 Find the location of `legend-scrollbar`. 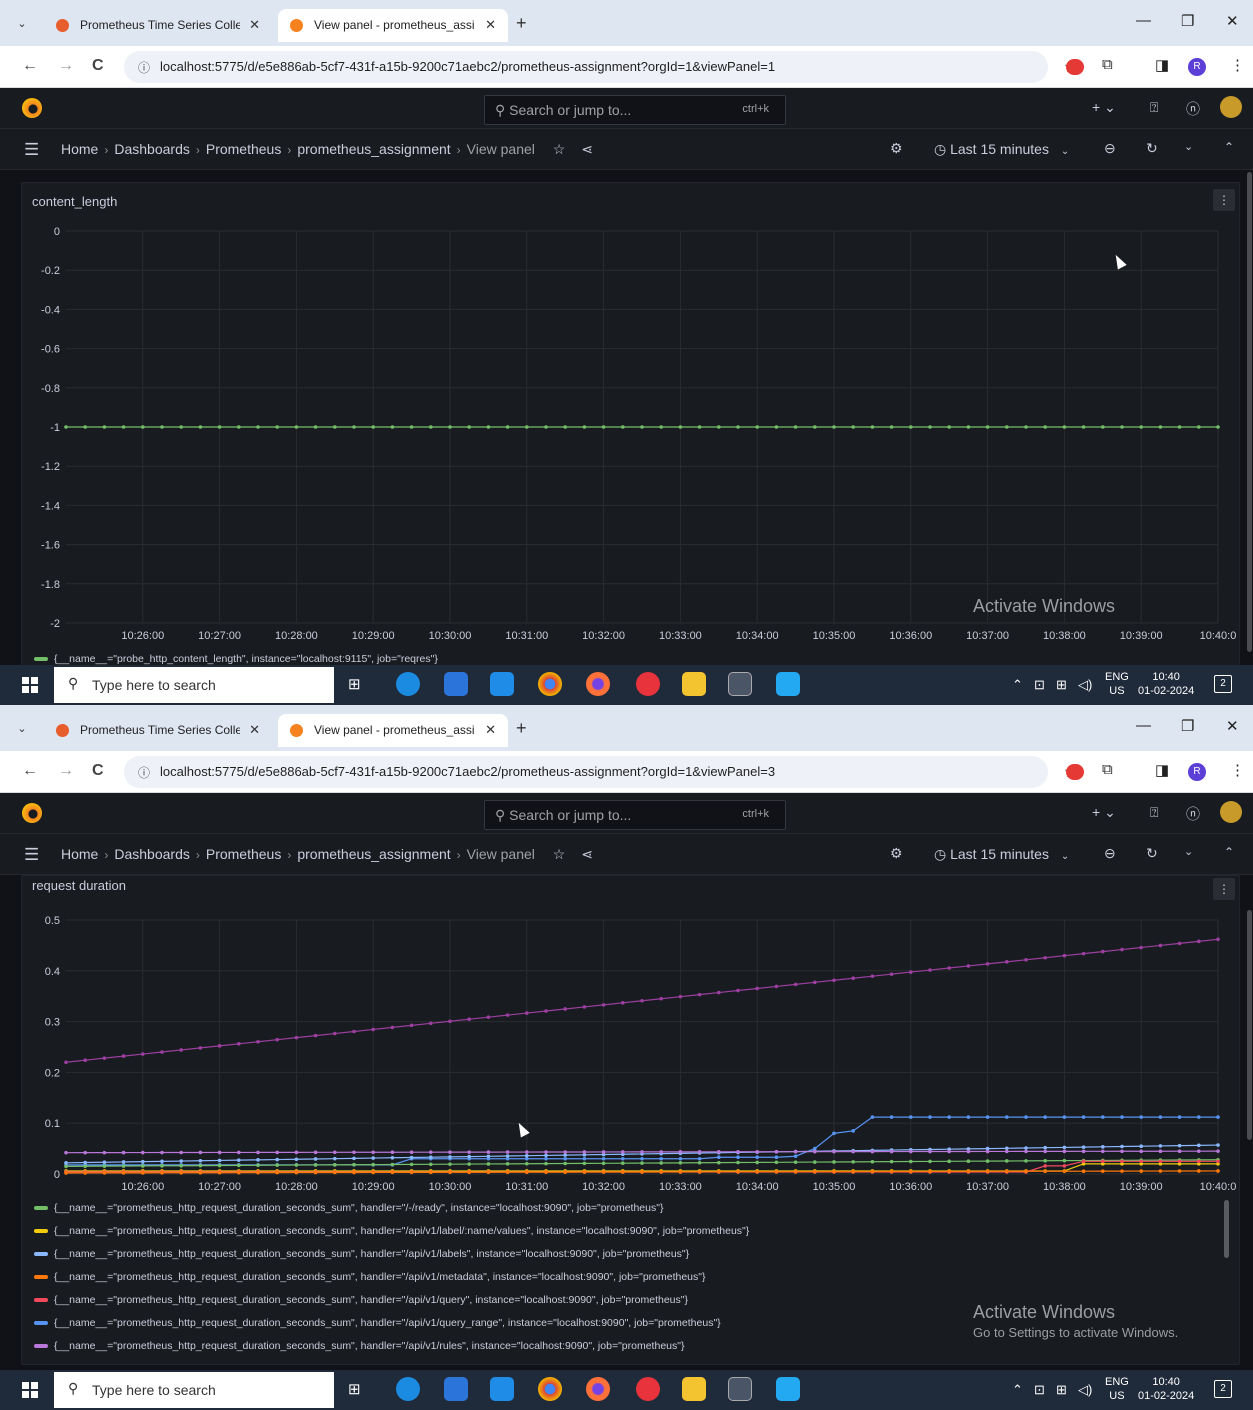

legend-scrollbar is located at coordinates (1226, 1229).